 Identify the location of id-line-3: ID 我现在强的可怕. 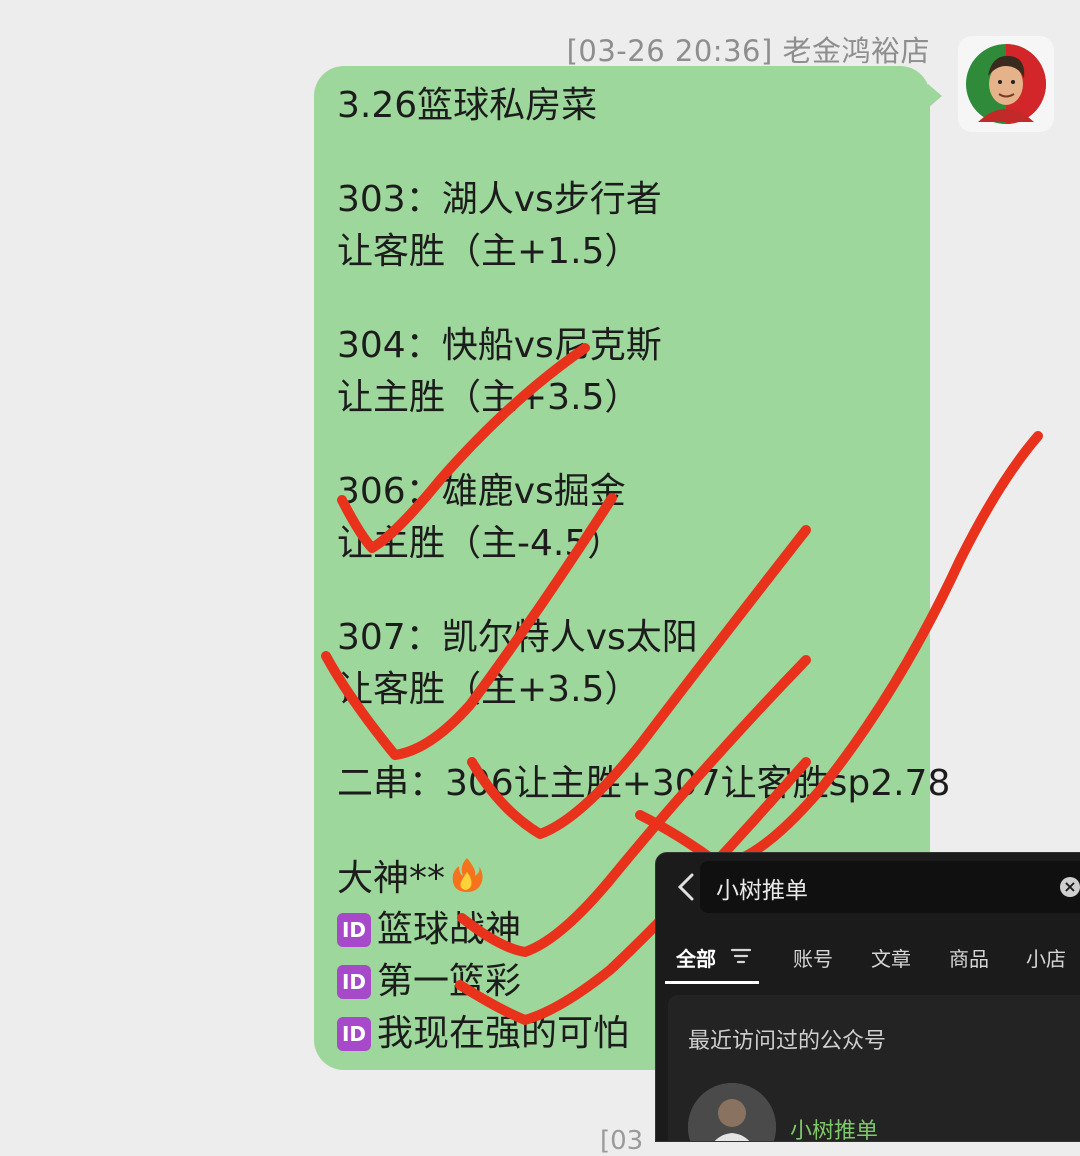
(483, 1034).